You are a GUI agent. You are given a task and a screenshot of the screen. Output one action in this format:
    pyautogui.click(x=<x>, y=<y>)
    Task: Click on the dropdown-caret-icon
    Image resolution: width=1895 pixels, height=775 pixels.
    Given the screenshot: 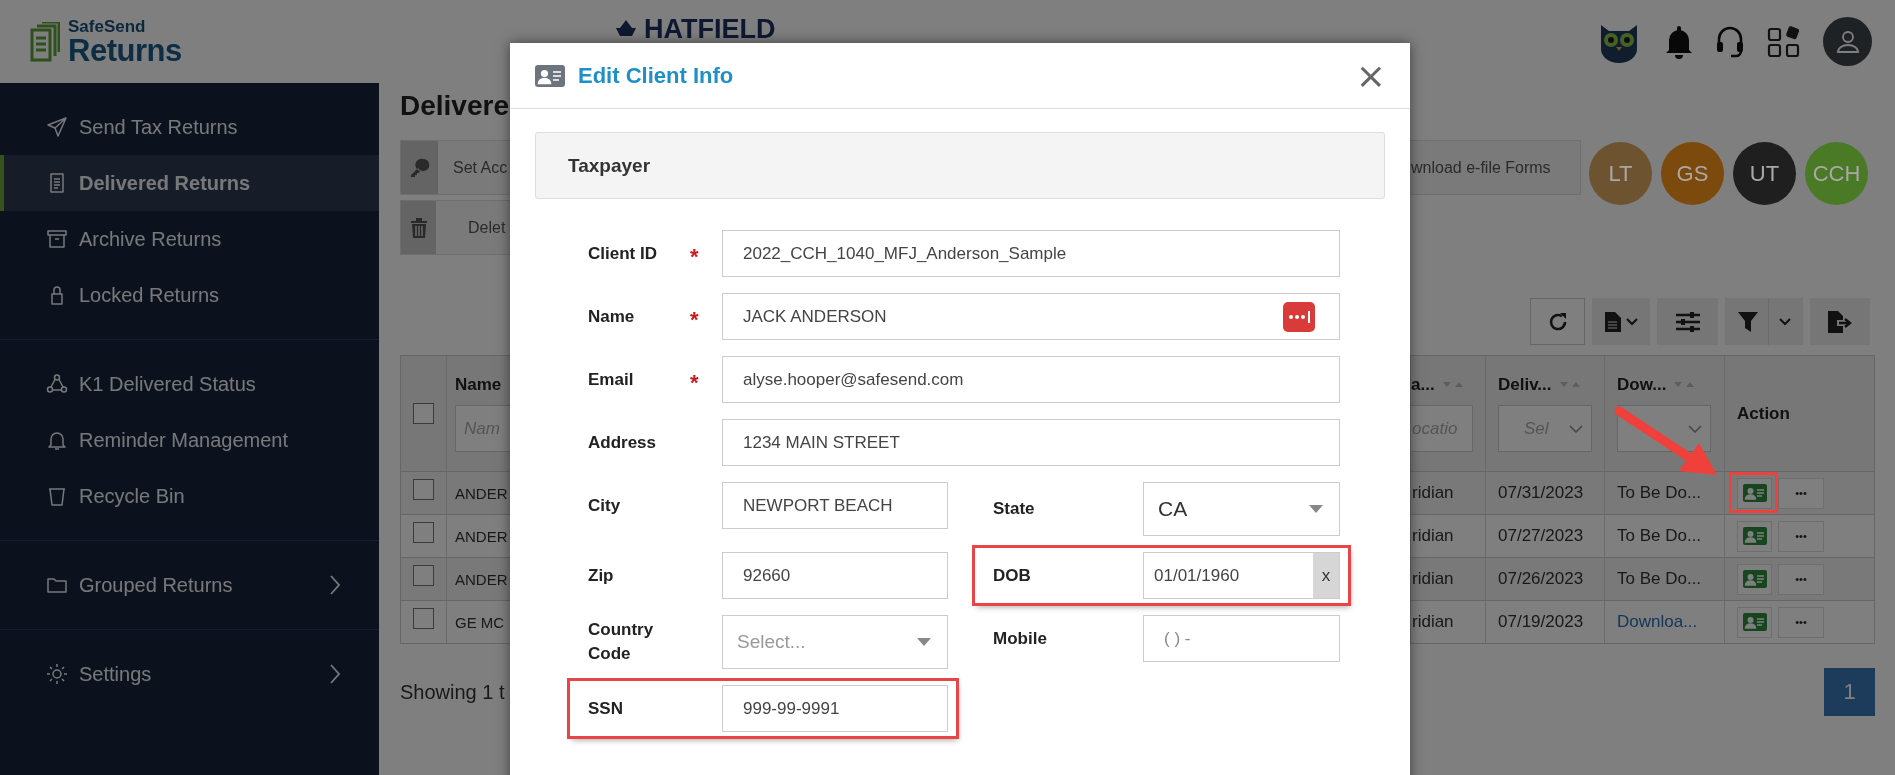 What is the action you would take?
    pyautogui.click(x=1316, y=509)
    